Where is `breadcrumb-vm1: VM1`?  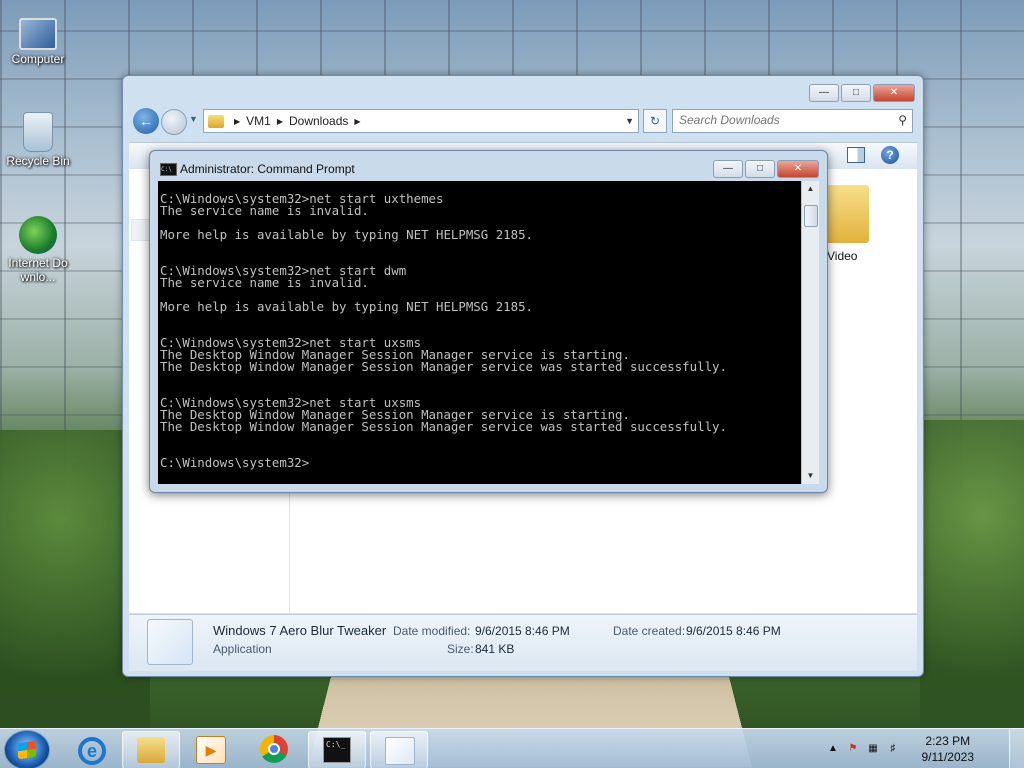 breadcrumb-vm1: VM1 is located at coordinates (258, 121).